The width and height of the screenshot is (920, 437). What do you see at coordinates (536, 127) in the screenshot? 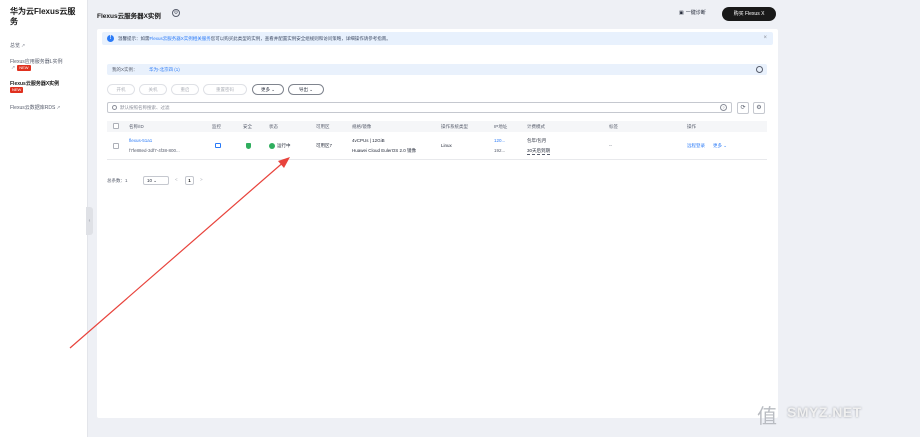
I see `col-billing: 计费模式` at bounding box center [536, 127].